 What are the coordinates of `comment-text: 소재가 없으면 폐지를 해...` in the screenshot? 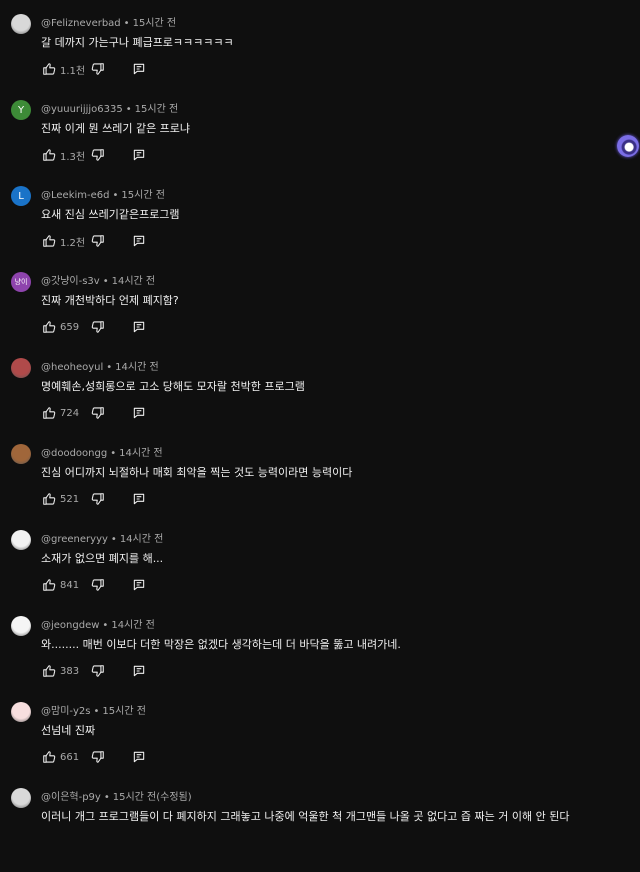 It's located at (102, 558).